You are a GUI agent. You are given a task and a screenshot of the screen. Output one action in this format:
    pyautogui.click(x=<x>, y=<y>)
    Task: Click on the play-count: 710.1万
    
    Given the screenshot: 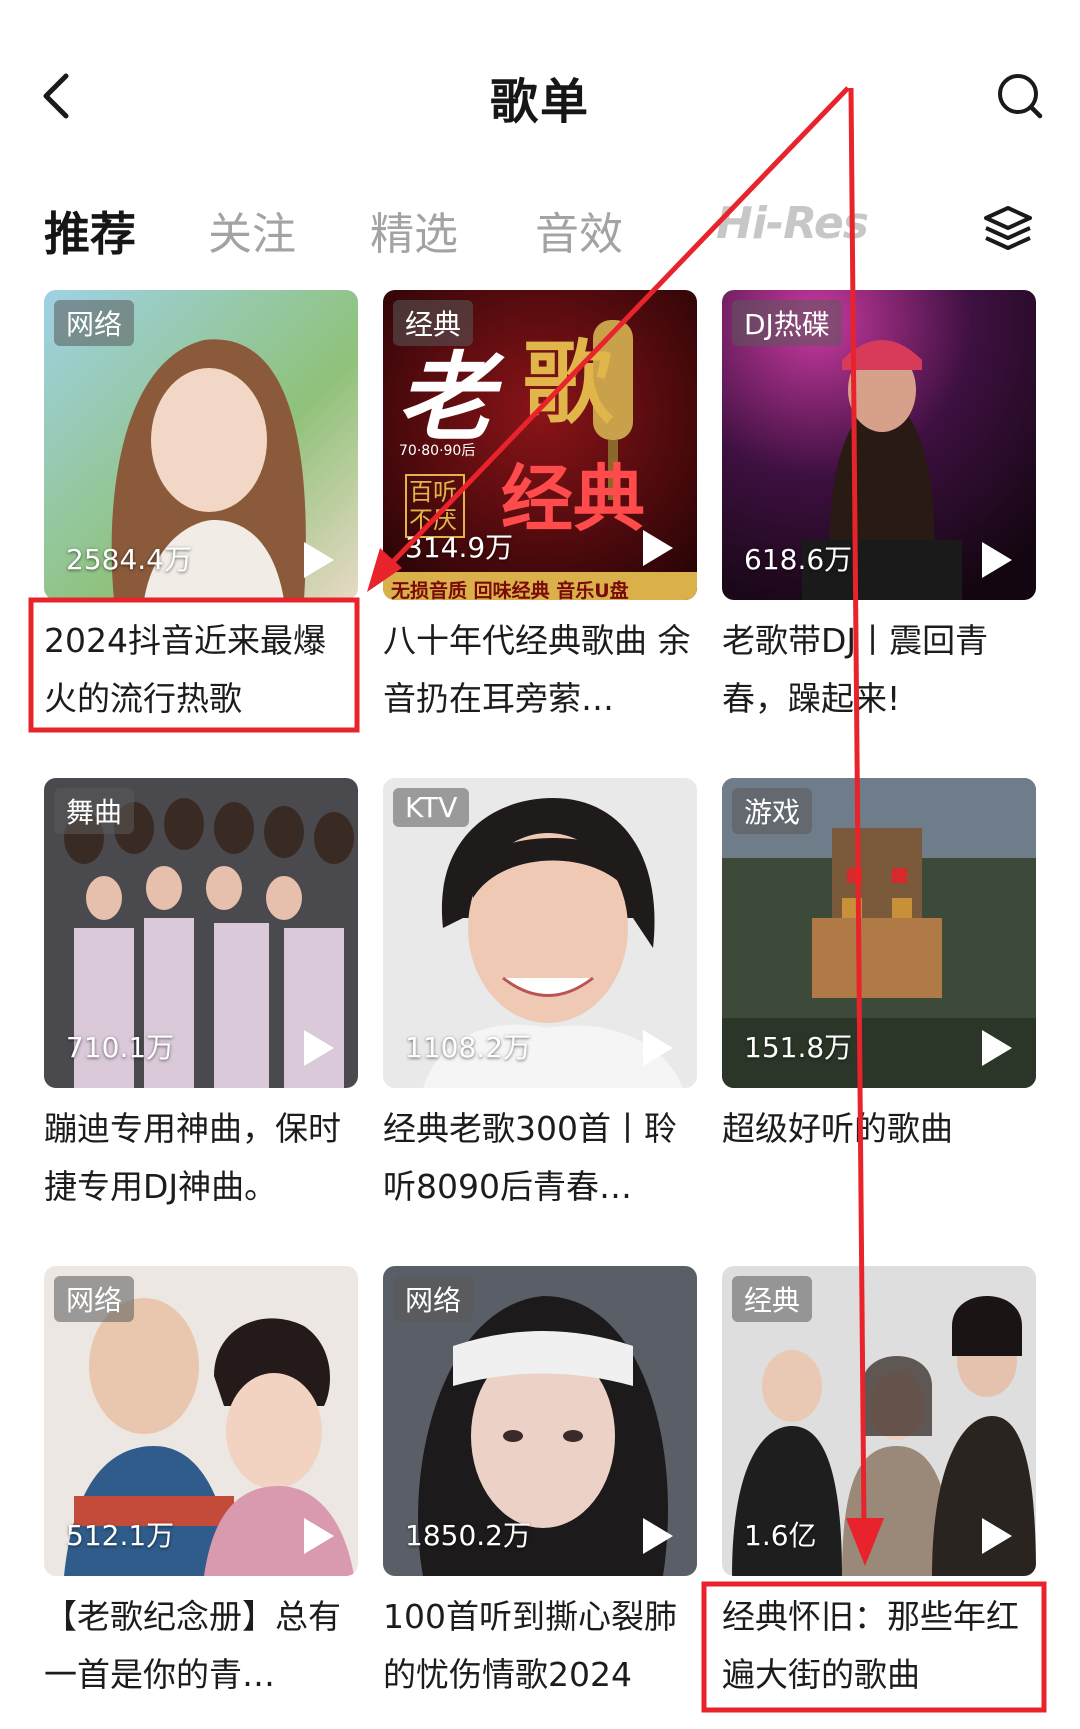 What is the action you would take?
    pyautogui.click(x=120, y=1047)
    